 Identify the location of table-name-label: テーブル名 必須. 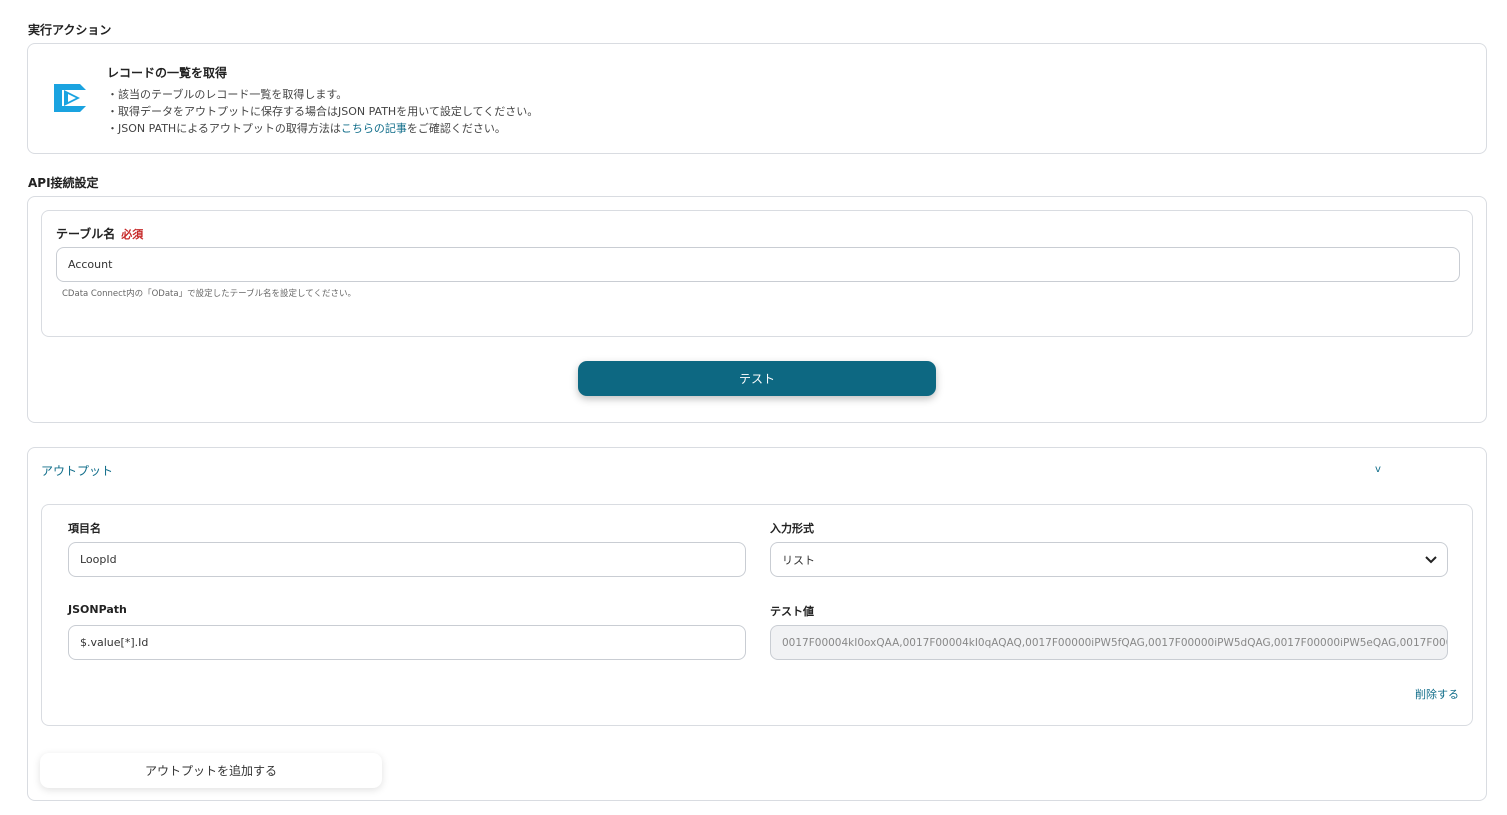
(99, 233).